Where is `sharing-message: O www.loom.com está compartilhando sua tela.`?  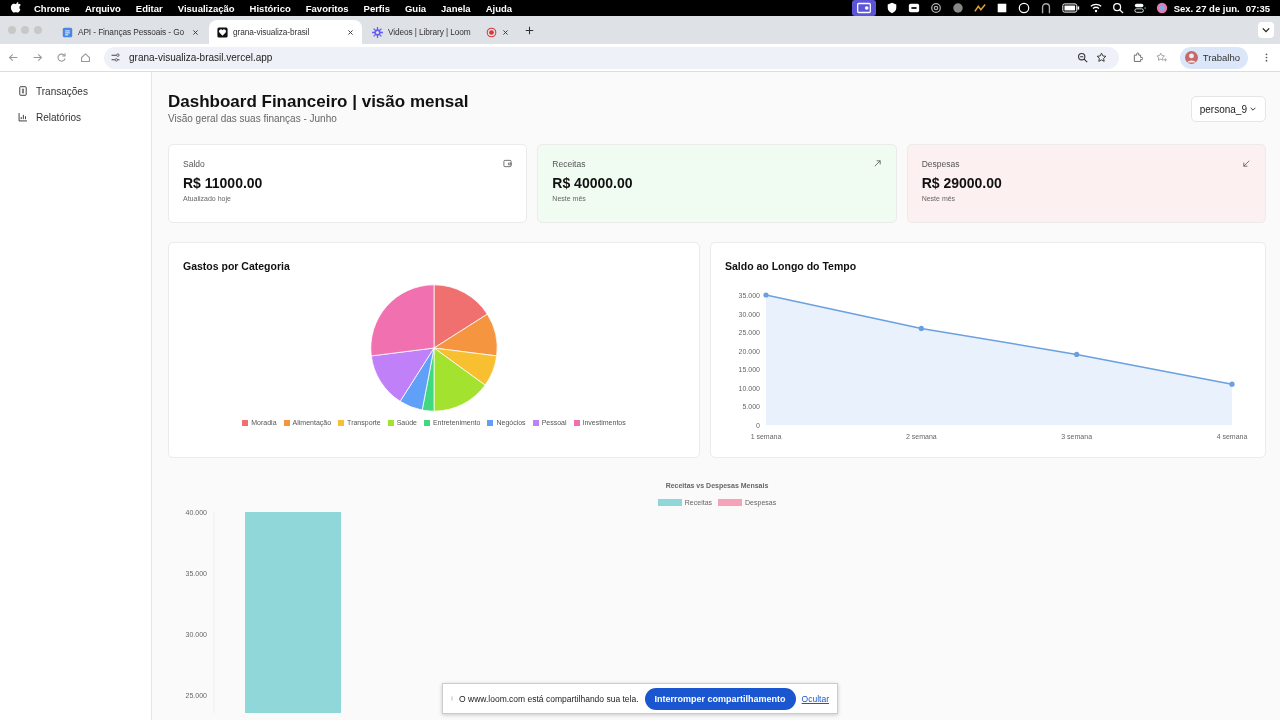
sharing-message: O www.loom.com está compartilhando sua tela. is located at coordinates (549, 698).